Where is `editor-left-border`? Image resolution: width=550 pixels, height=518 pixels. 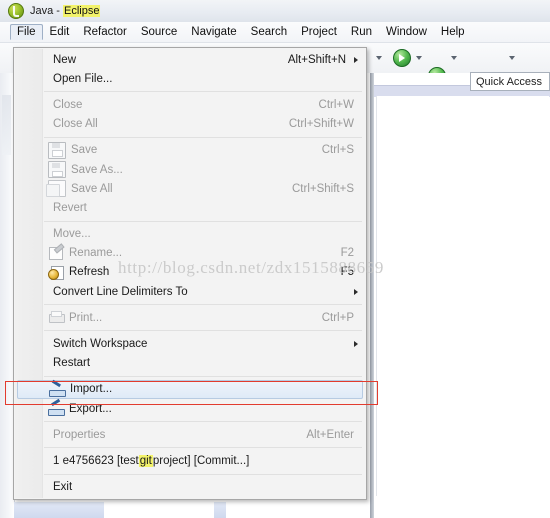 editor-left-border is located at coordinates (372, 295).